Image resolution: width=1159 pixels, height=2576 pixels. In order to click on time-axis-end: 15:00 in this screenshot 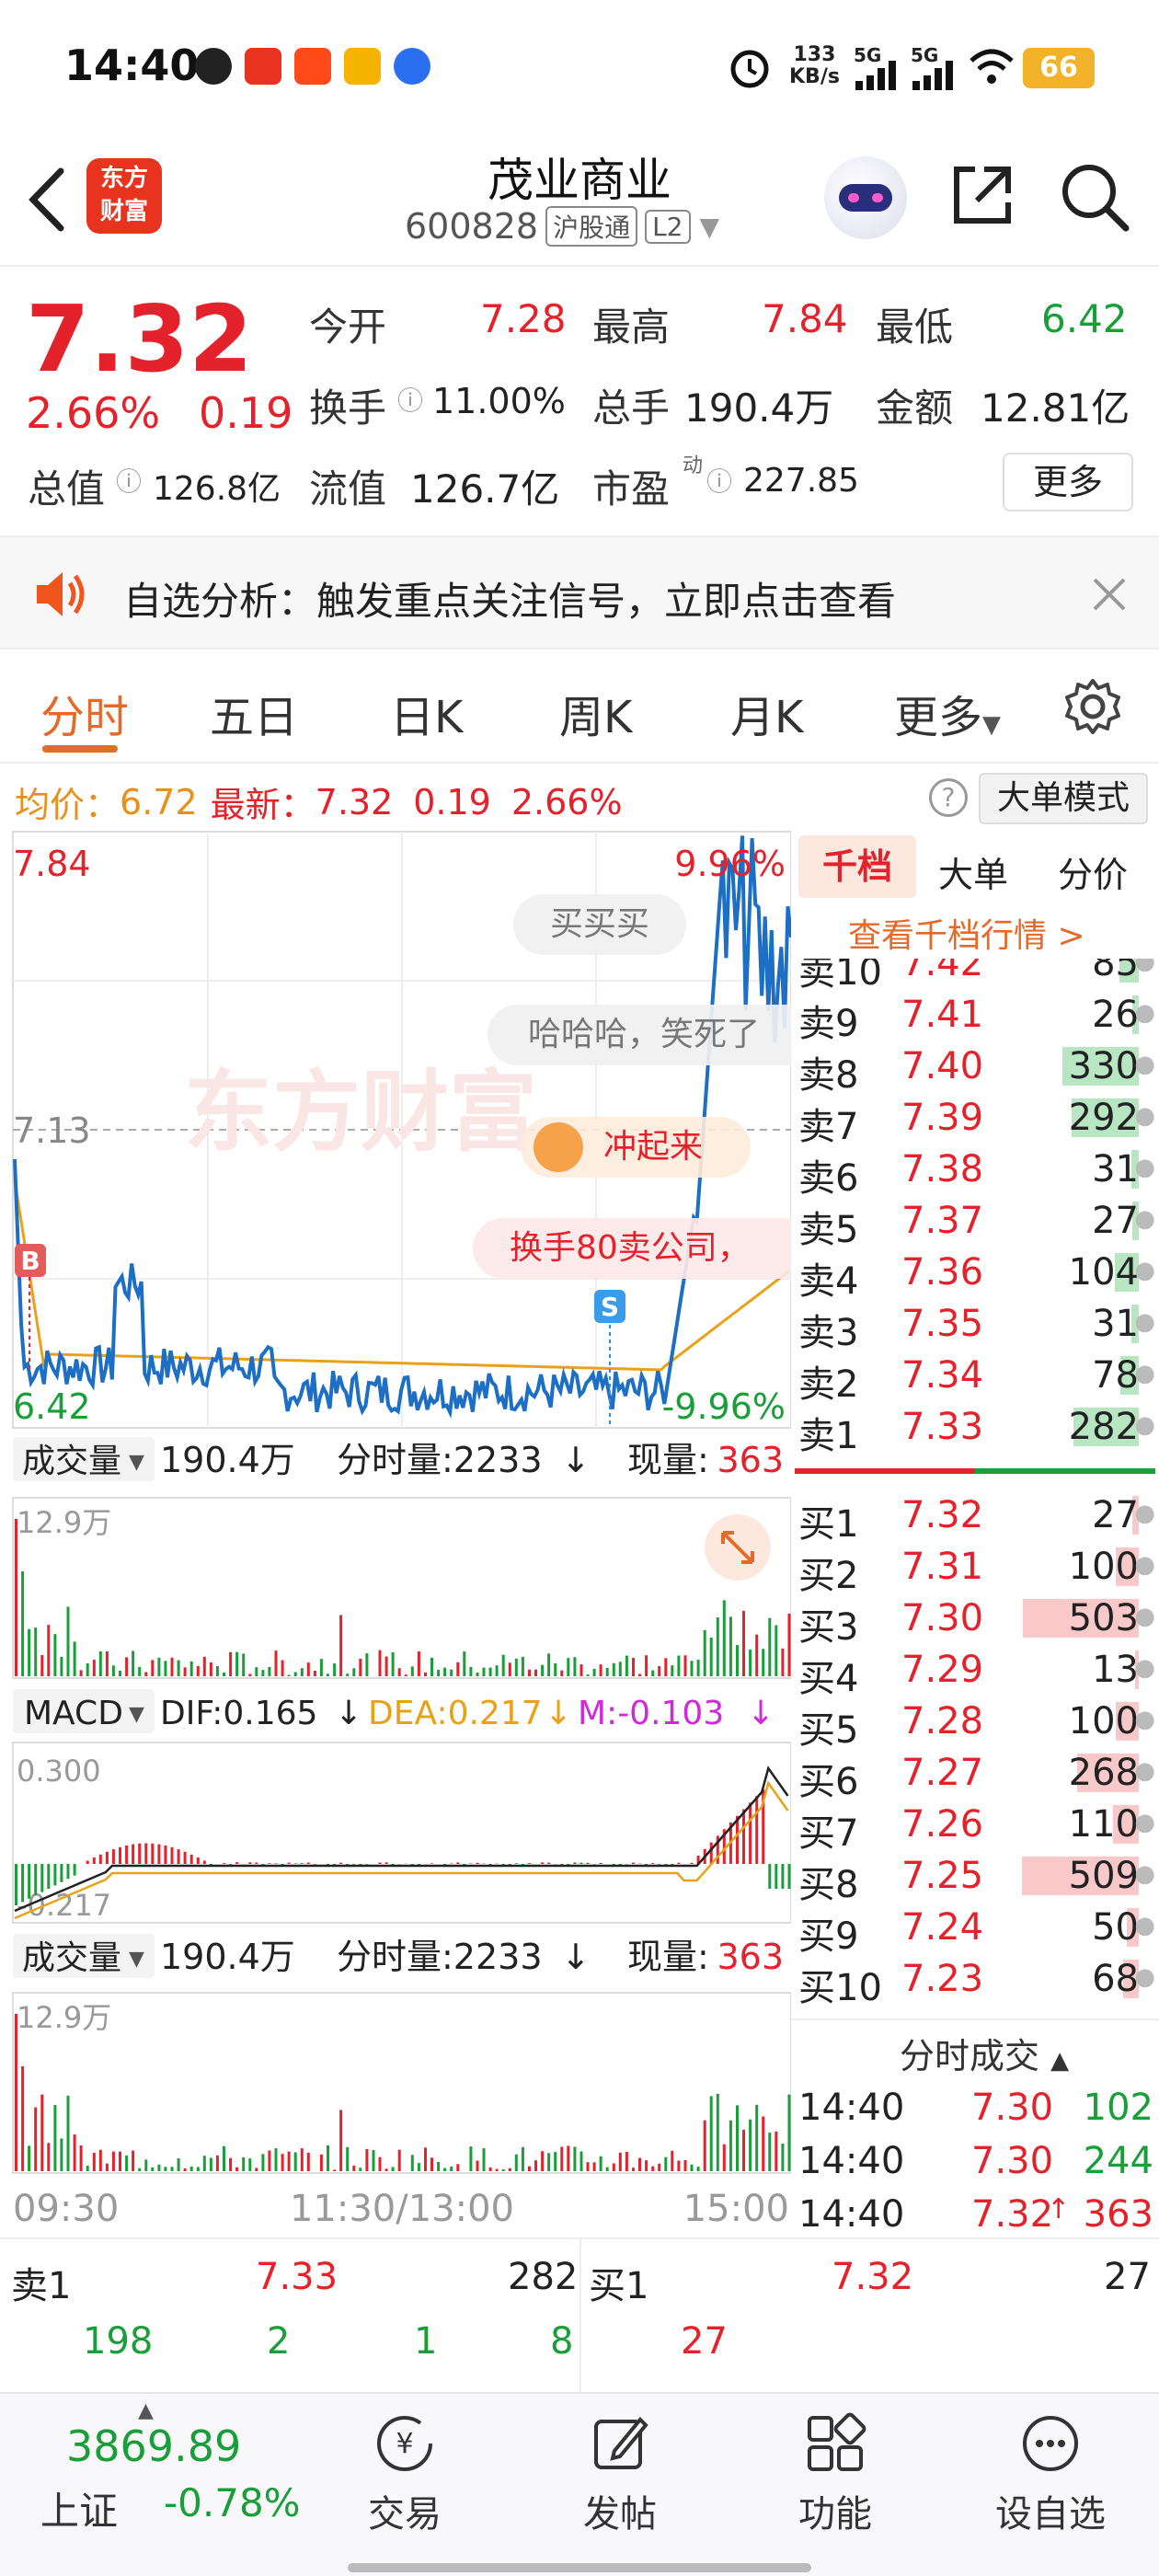, I will do `click(736, 2209)`.